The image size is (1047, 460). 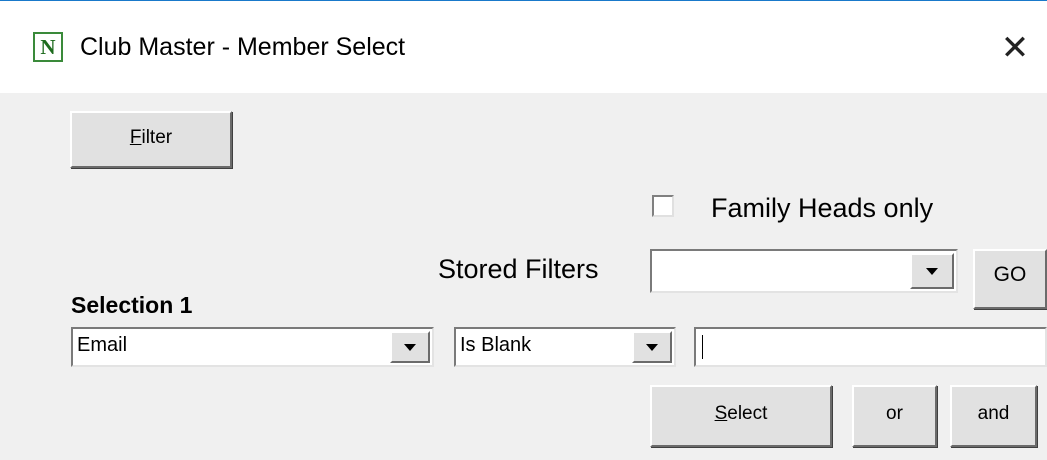 What do you see at coordinates (157, 137) in the screenshot?
I see `filter-button-label: ilter` at bounding box center [157, 137].